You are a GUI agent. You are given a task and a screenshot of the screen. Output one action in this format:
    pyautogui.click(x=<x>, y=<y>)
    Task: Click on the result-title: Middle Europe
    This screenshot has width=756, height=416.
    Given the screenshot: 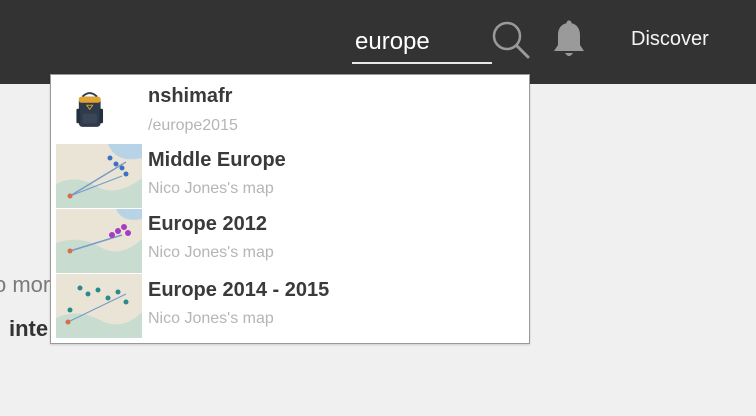 What is the action you would take?
    pyautogui.click(x=217, y=160)
    